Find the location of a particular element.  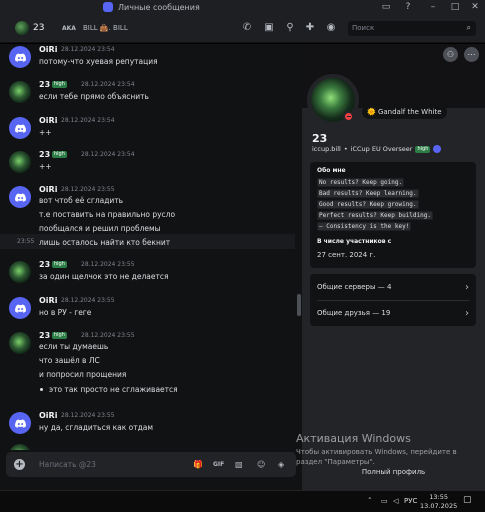

network-icon: ▭ is located at coordinates (384, 501).